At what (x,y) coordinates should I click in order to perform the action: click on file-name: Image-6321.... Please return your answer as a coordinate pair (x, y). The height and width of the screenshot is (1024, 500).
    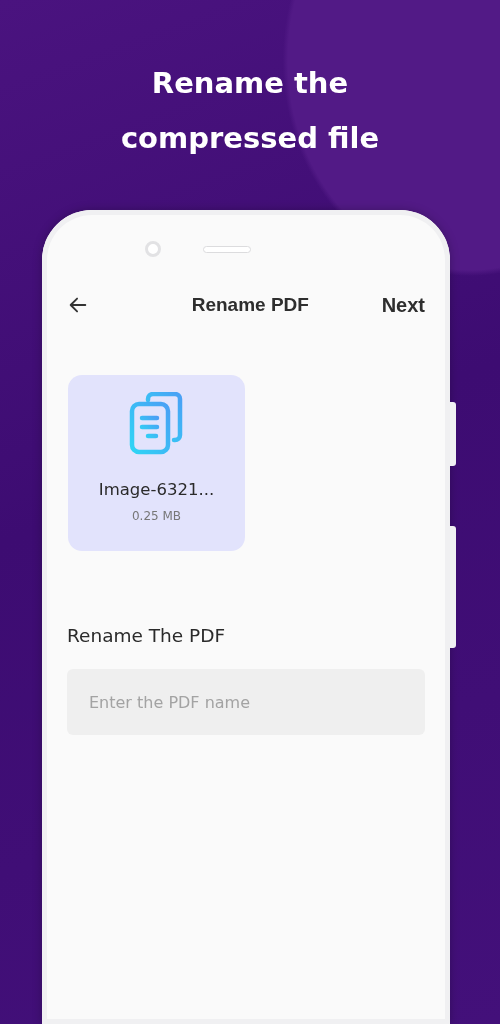
    Looking at the image, I should click on (156, 489).